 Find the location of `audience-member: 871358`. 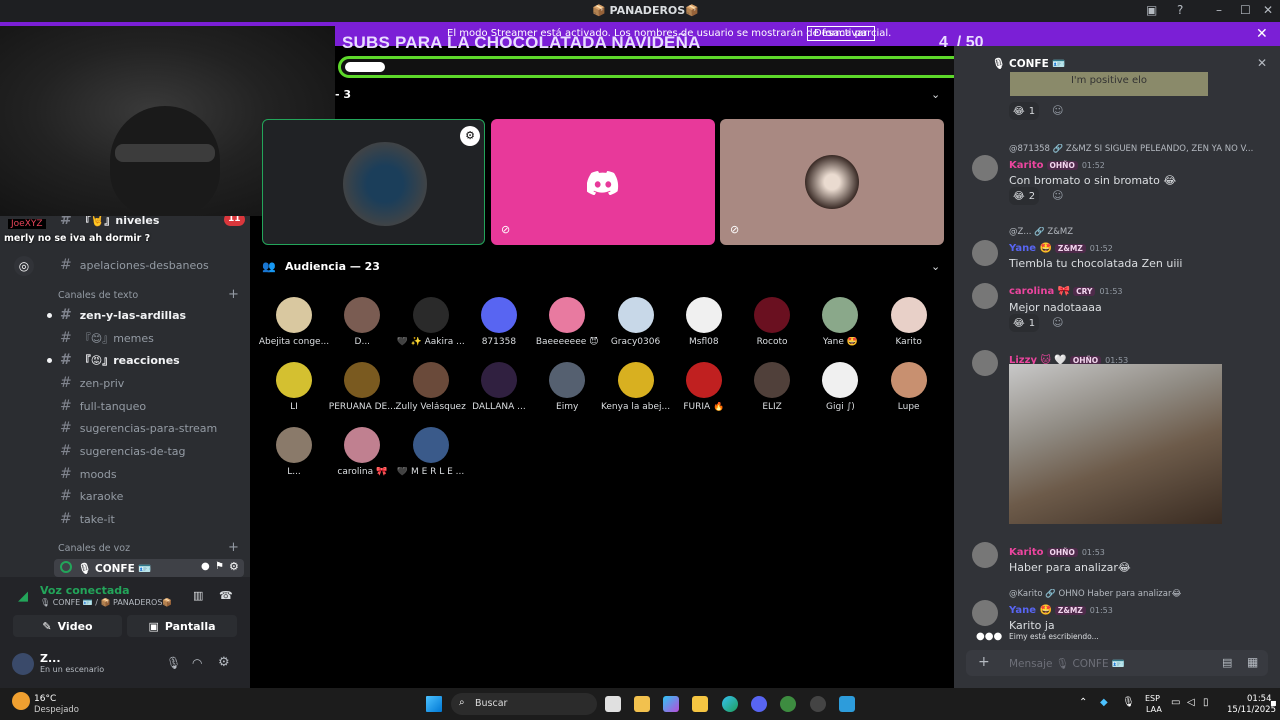

audience-member: 871358 is located at coordinates (499, 322).